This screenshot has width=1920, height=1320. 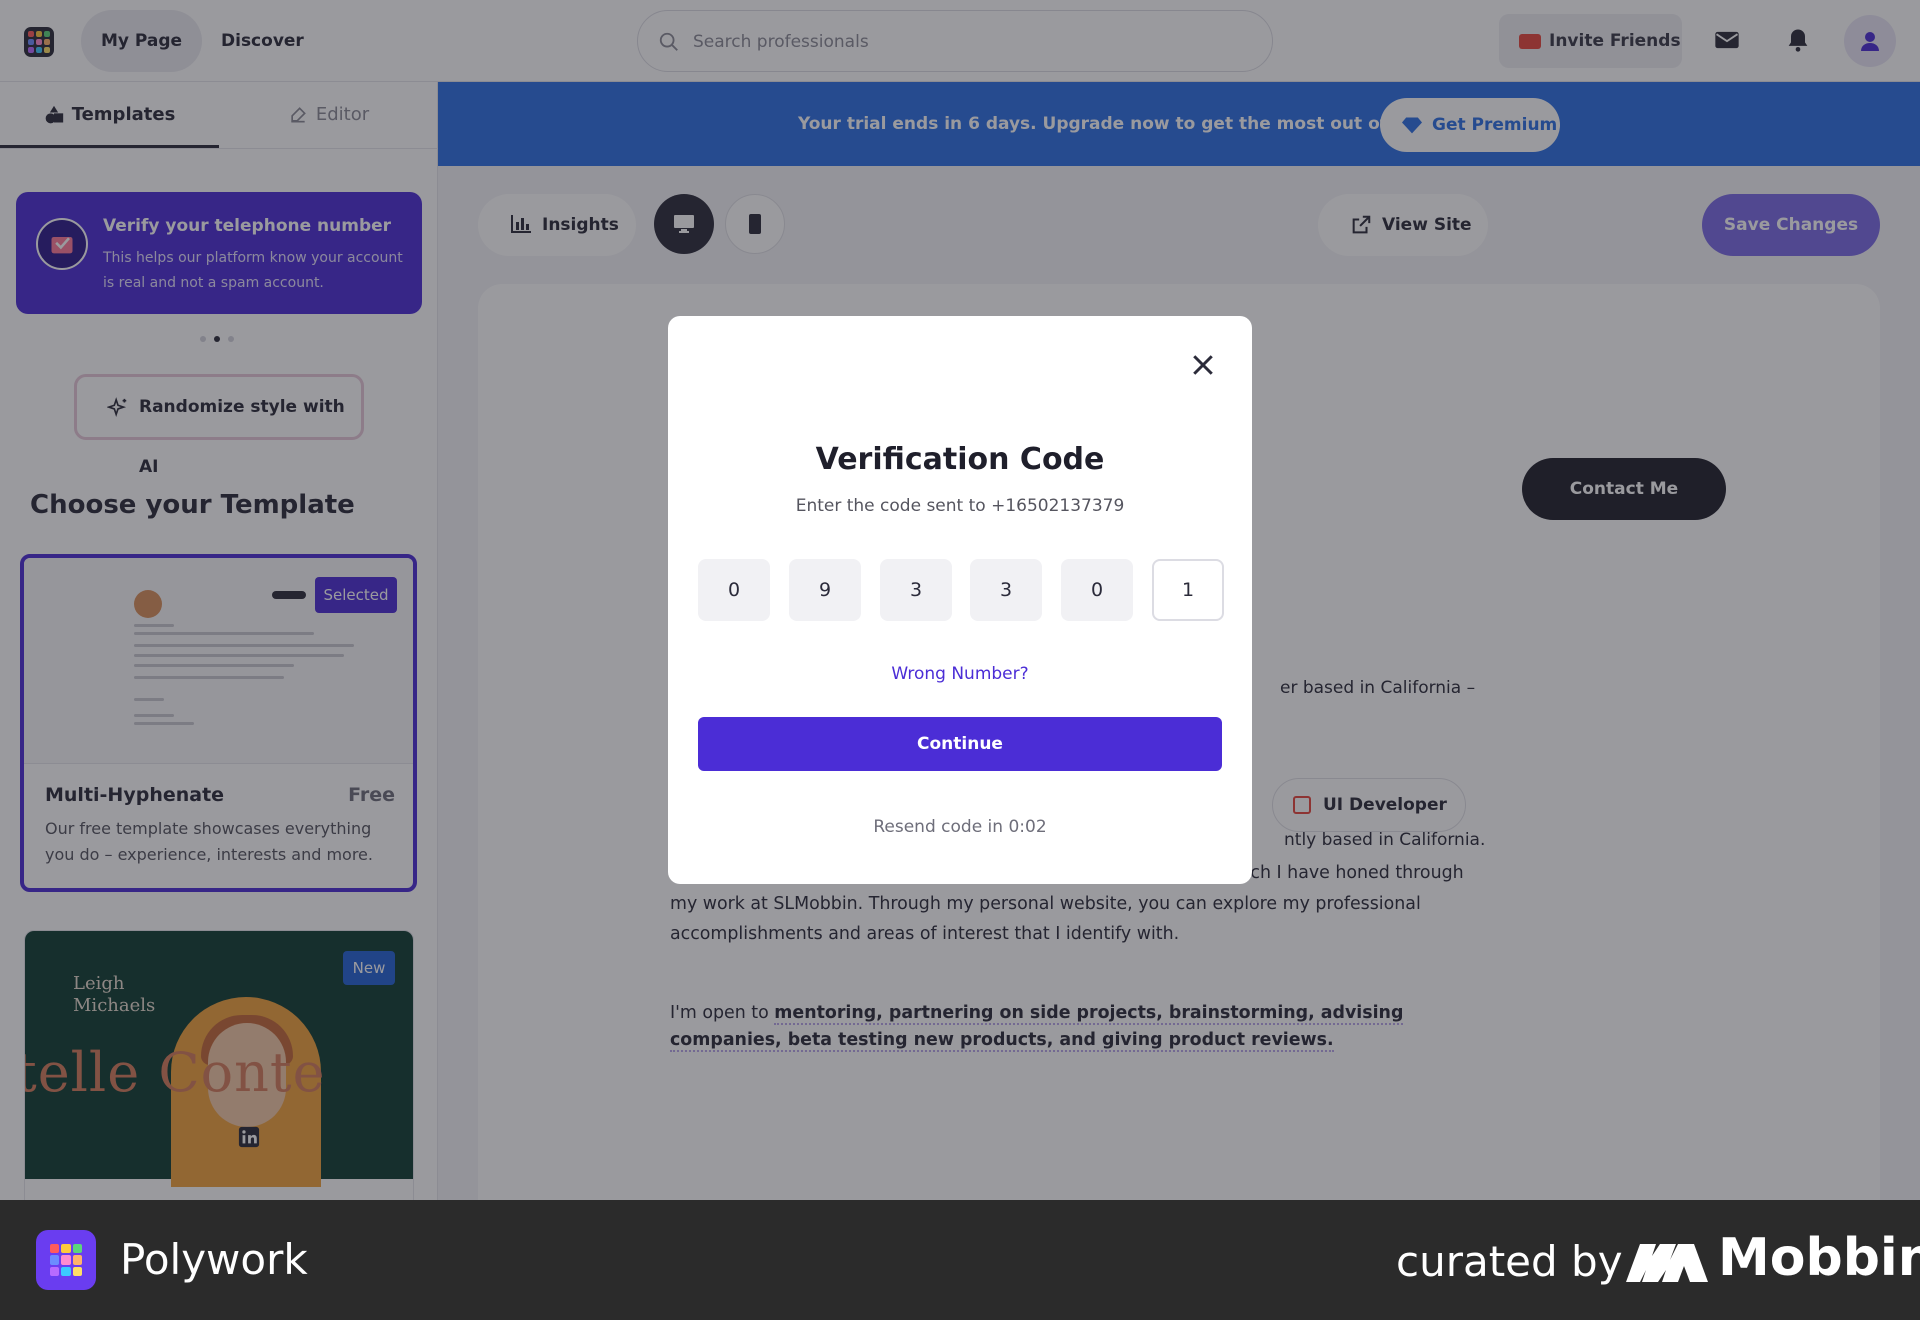 What do you see at coordinates (1509, 1261) in the screenshot?
I see `curated-by-text: curated by` at bounding box center [1509, 1261].